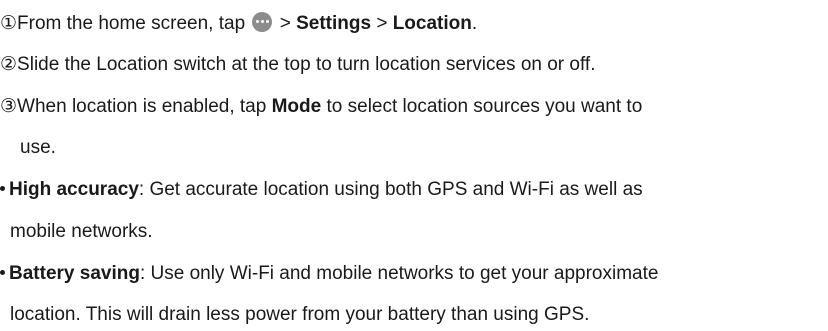  Describe the element at coordinates (262, 22) in the screenshot. I see `apps-icon` at that location.